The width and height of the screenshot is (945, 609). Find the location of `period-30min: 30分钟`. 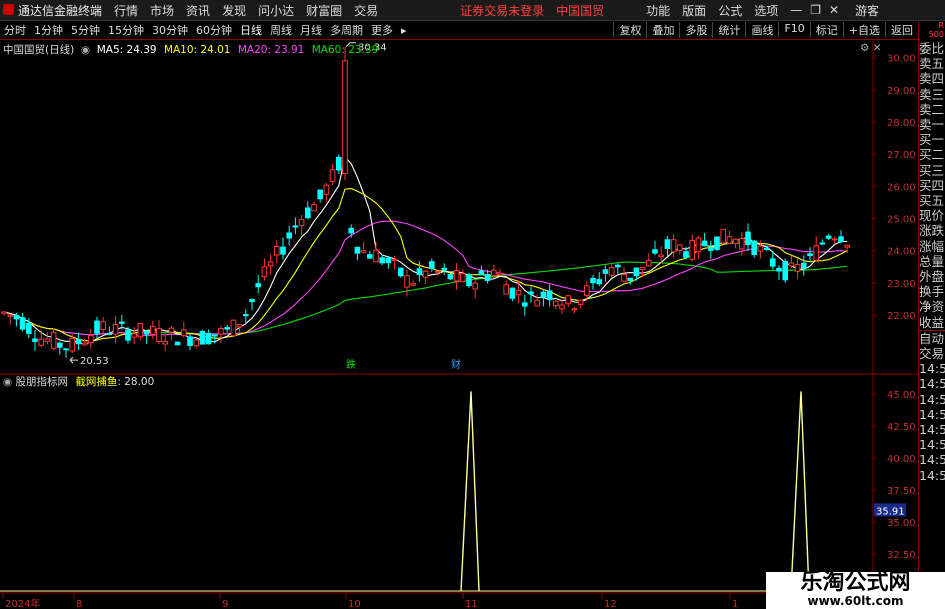

period-30min: 30分钟 is located at coordinates (170, 30).